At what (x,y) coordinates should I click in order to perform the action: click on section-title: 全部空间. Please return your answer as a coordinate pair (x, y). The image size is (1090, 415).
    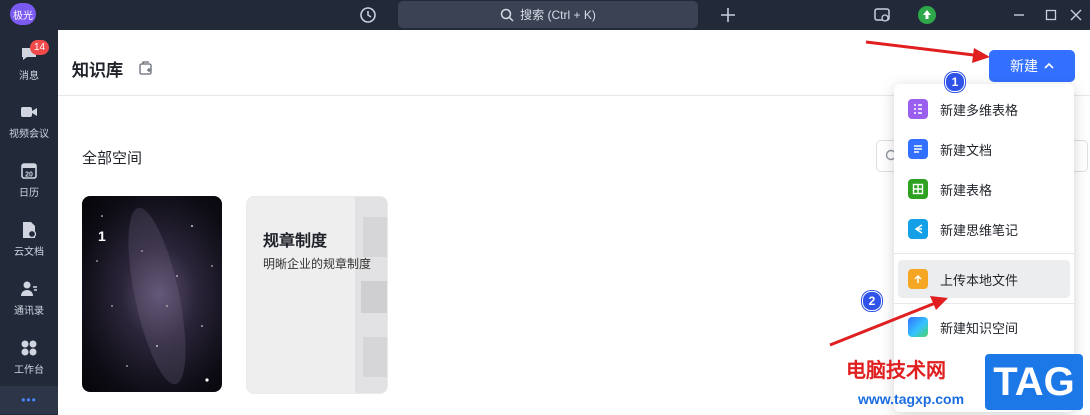
    Looking at the image, I should click on (112, 158).